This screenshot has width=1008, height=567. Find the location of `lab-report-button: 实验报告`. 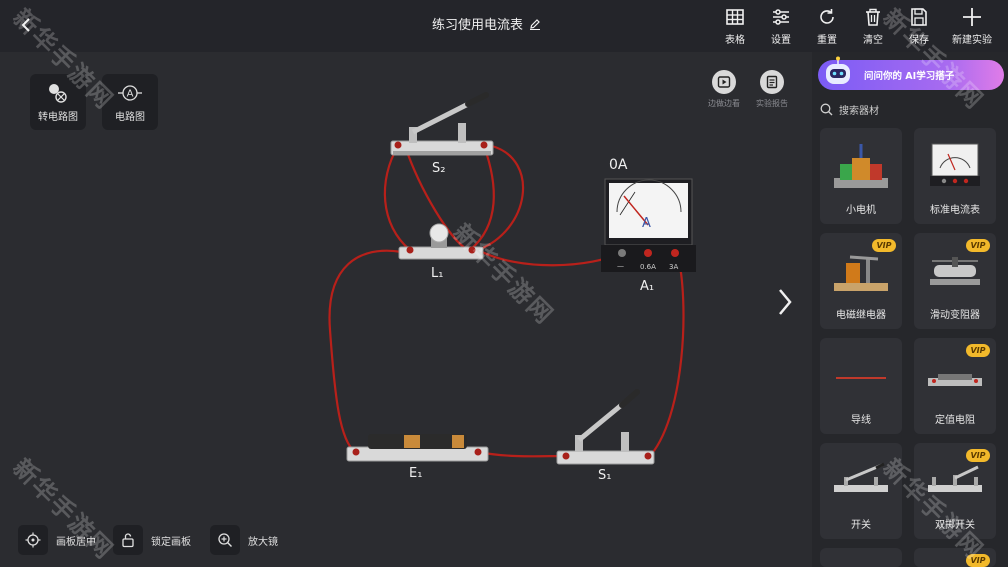

lab-report-button: 实验报告 is located at coordinates (772, 89).